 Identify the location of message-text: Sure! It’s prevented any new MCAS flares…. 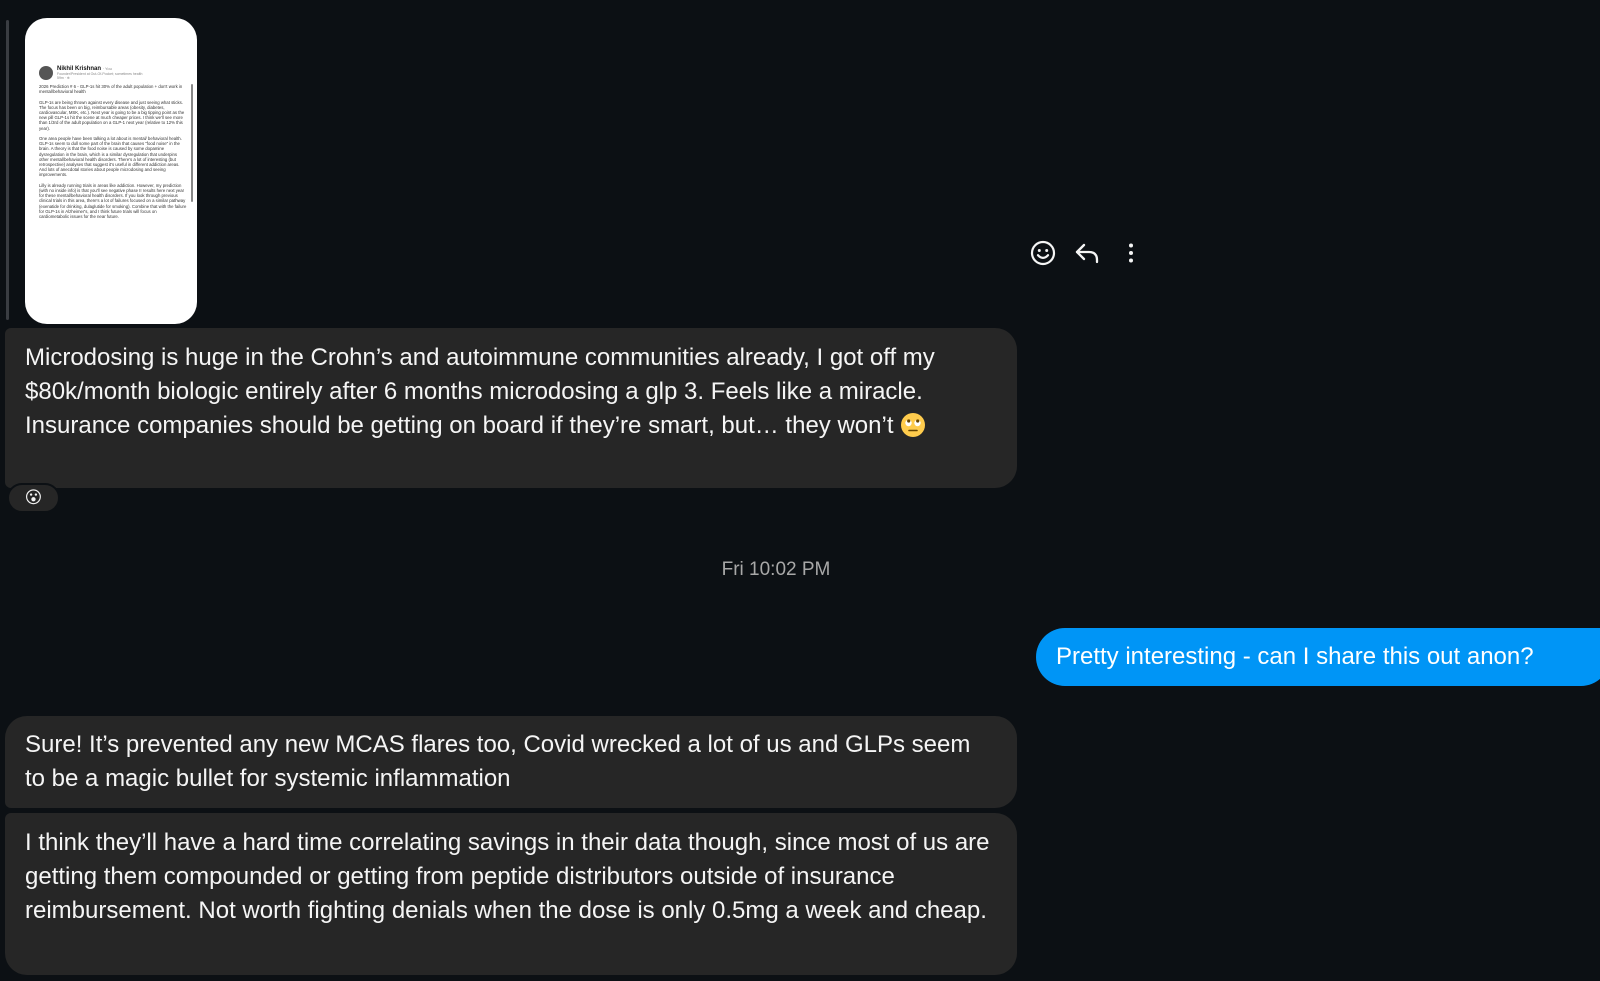
(498, 761).